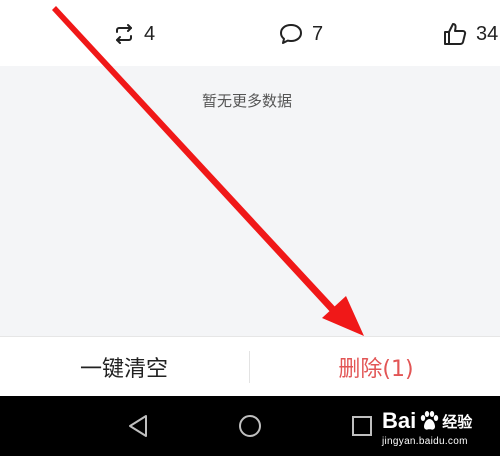 The height and width of the screenshot is (456, 500). What do you see at coordinates (250, 426) in the screenshot?
I see `circle-home-icon` at bounding box center [250, 426].